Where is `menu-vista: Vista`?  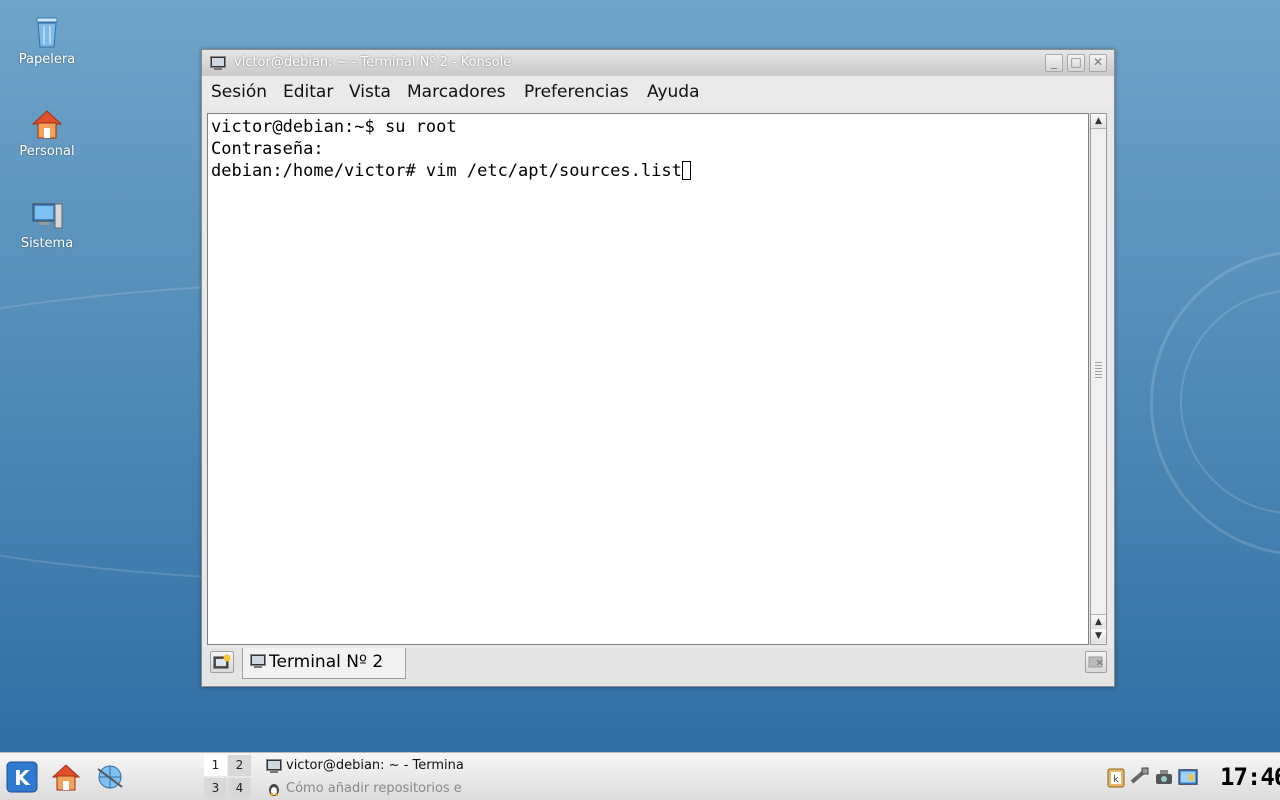 menu-vista: Vista is located at coordinates (370, 92).